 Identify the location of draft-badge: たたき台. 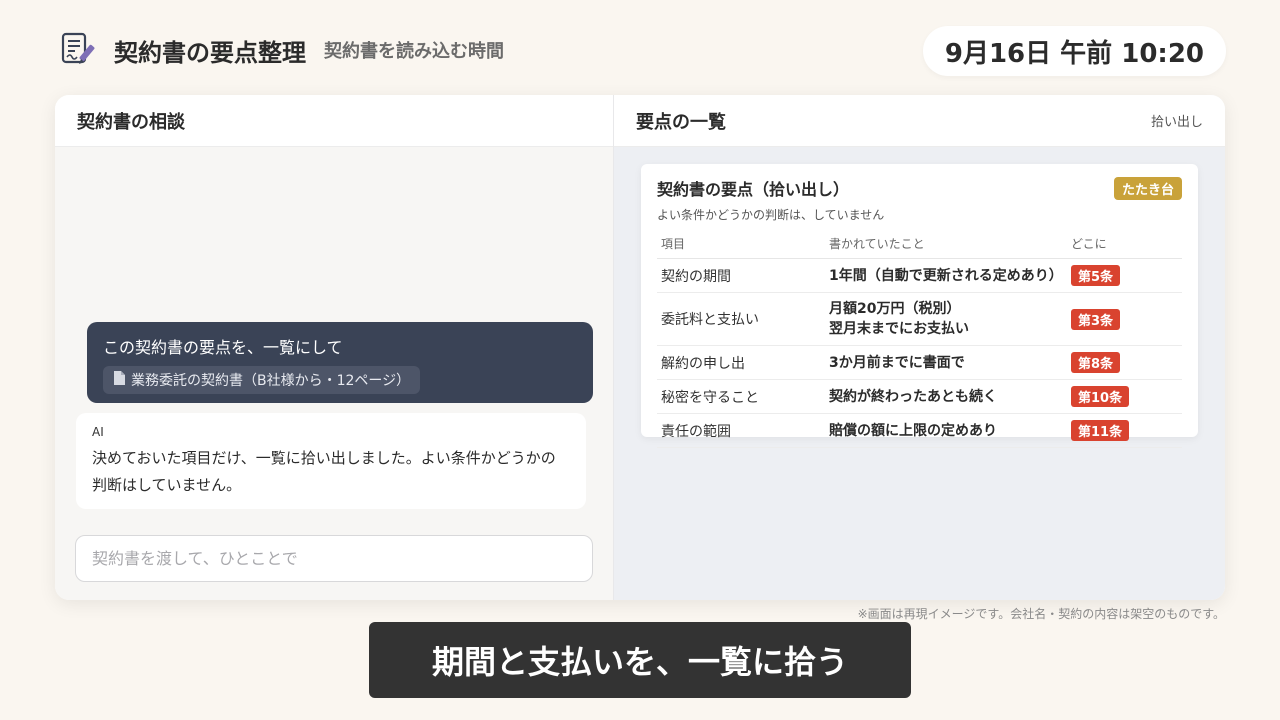
(1147, 188).